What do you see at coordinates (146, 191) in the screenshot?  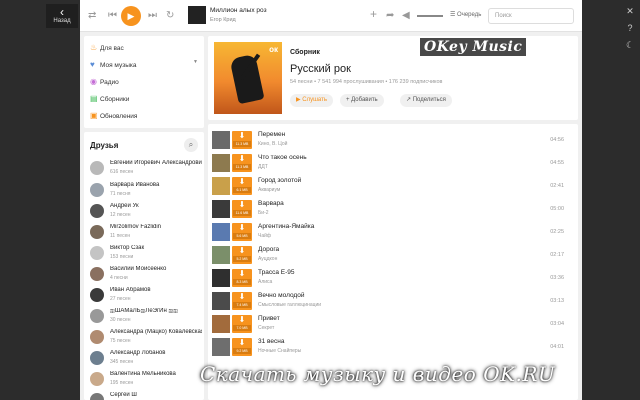 I see `friend-item: Варвара Иванова 71 песня` at bounding box center [146, 191].